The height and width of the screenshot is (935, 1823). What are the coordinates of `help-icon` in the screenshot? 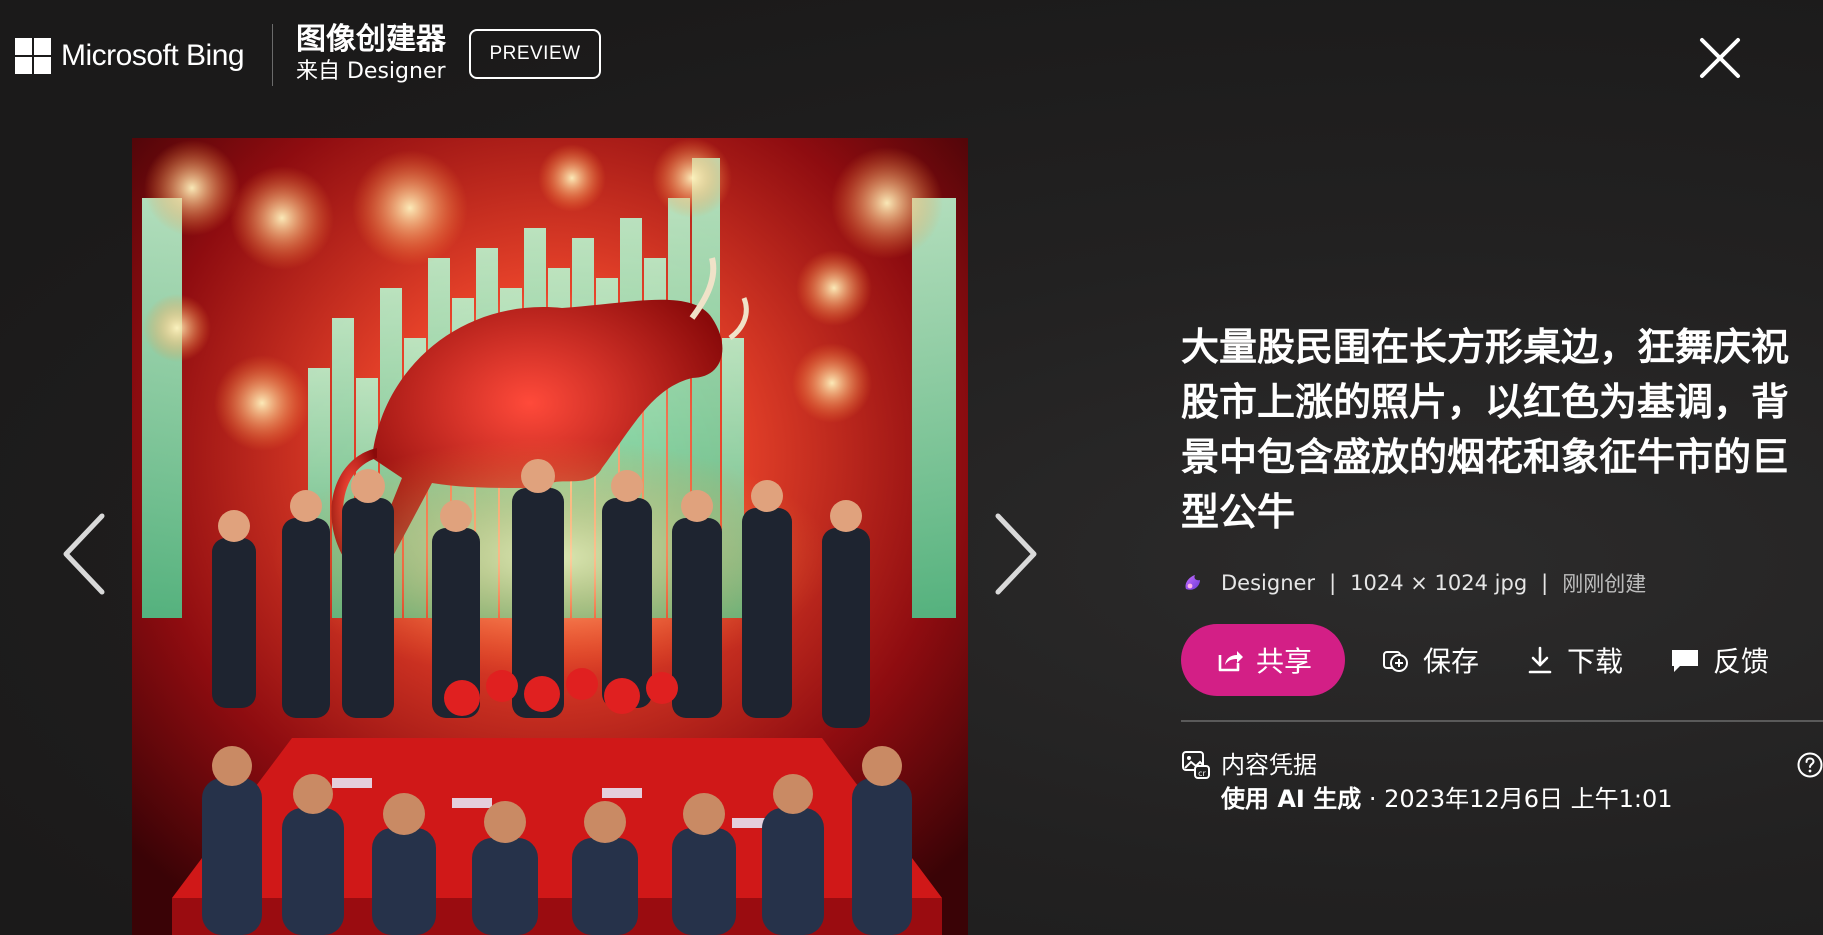 It's located at (1810, 765).